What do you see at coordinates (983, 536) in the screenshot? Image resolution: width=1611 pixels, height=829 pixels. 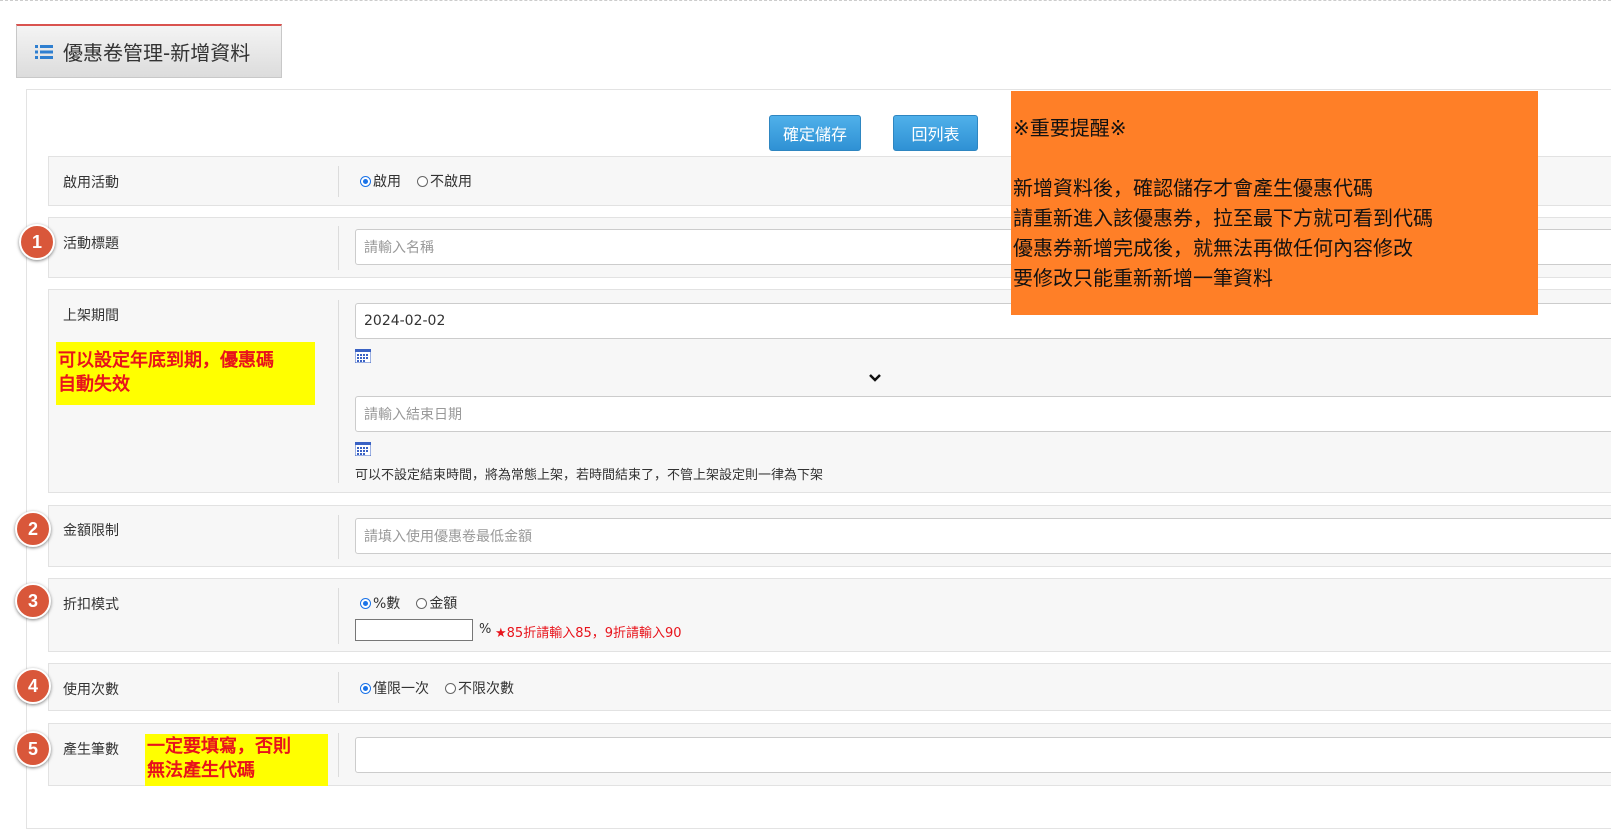 I see `min-amount-input: 請填入使用優惠卷最低金額` at bounding box center [983, 536].